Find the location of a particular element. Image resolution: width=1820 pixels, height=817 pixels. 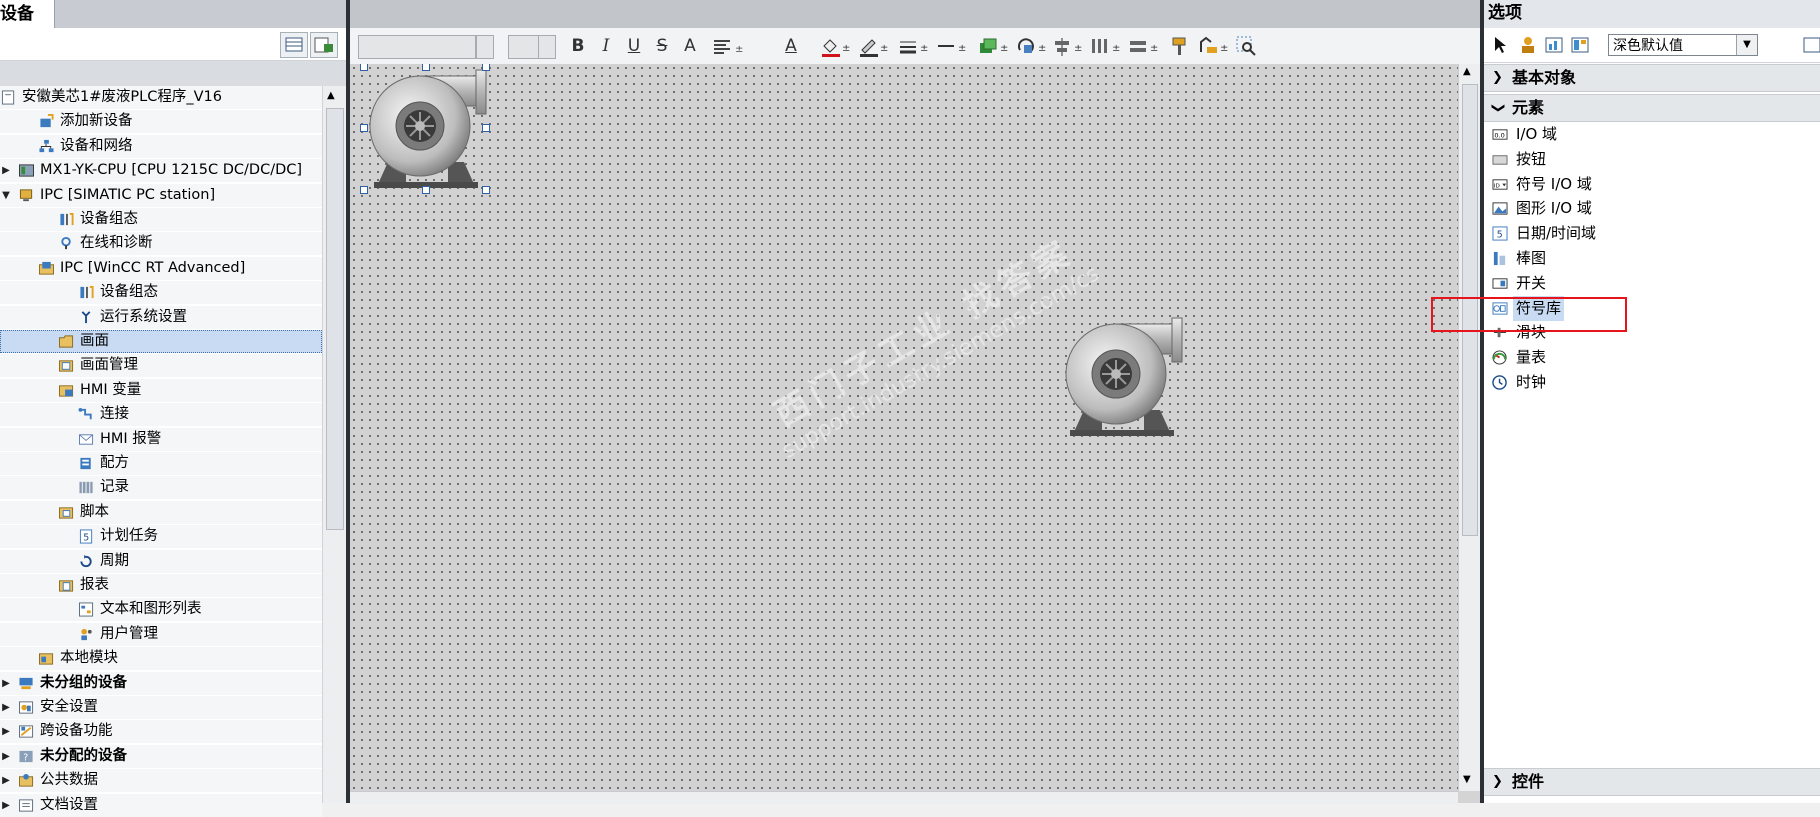

section-controls: ❯ 控件 is located at coordinates (1652, 782).